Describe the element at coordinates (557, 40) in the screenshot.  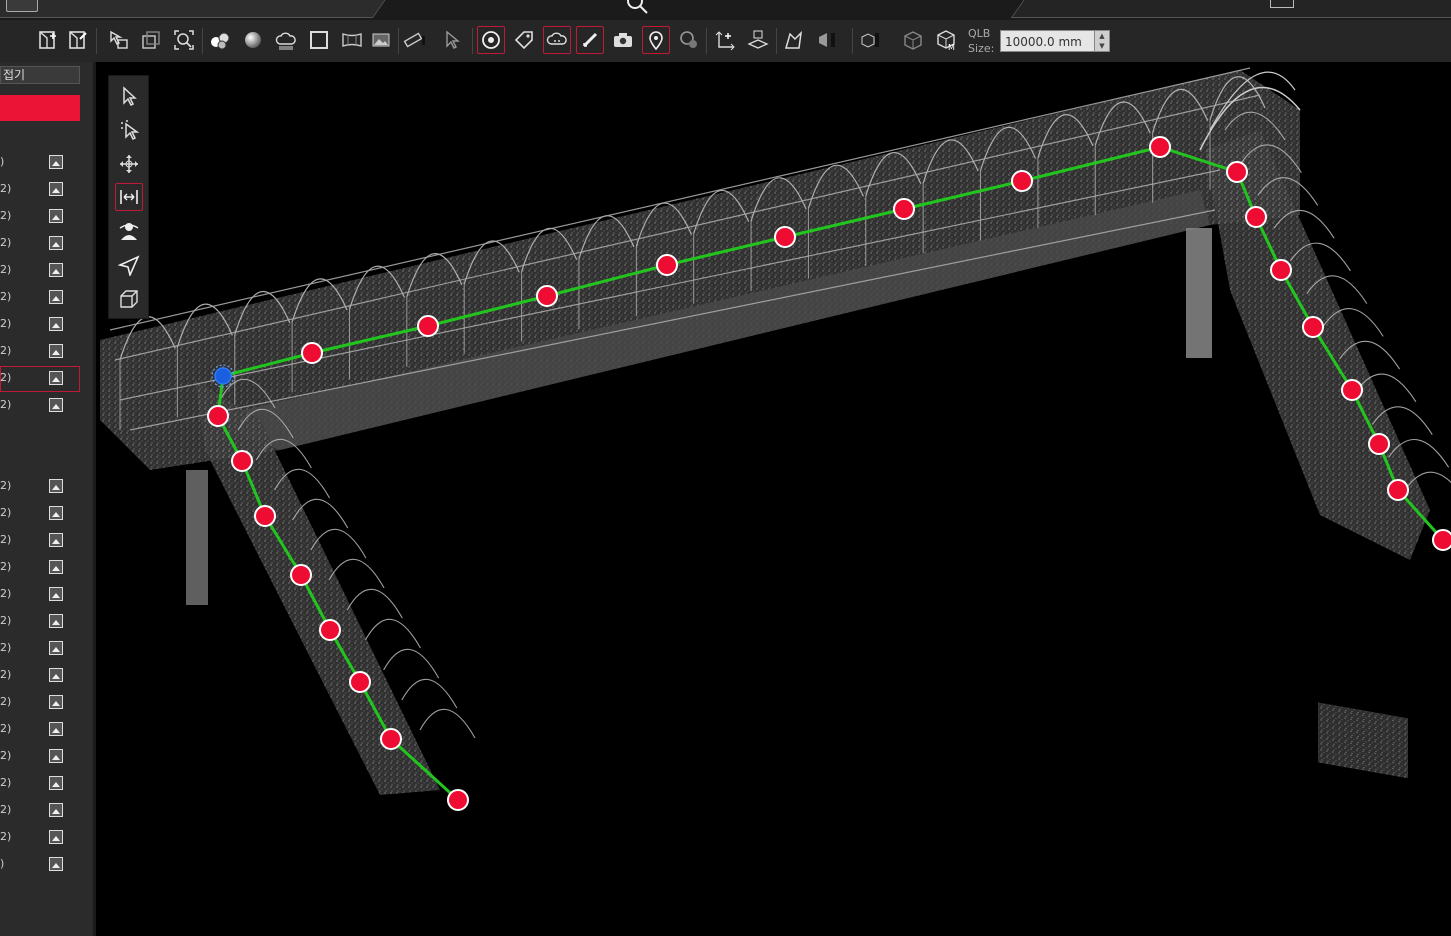
I see `cloud-marker-icon` at that location.